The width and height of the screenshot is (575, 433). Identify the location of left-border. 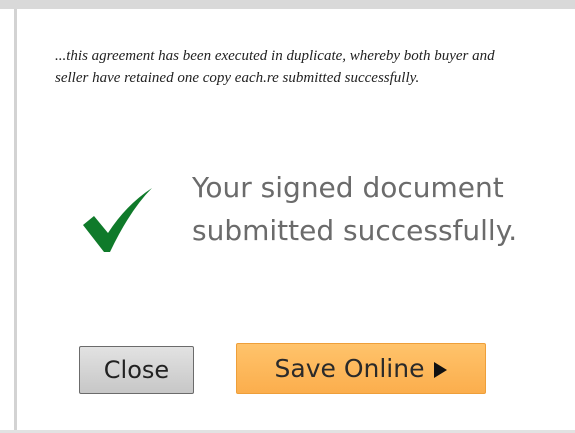
(15, 221).